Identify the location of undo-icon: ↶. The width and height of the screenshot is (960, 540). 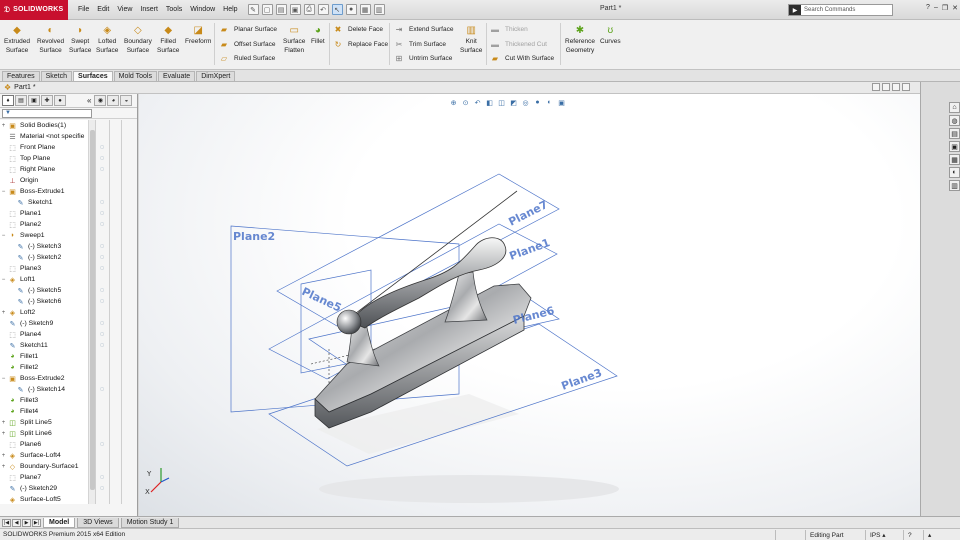
(323, 9).